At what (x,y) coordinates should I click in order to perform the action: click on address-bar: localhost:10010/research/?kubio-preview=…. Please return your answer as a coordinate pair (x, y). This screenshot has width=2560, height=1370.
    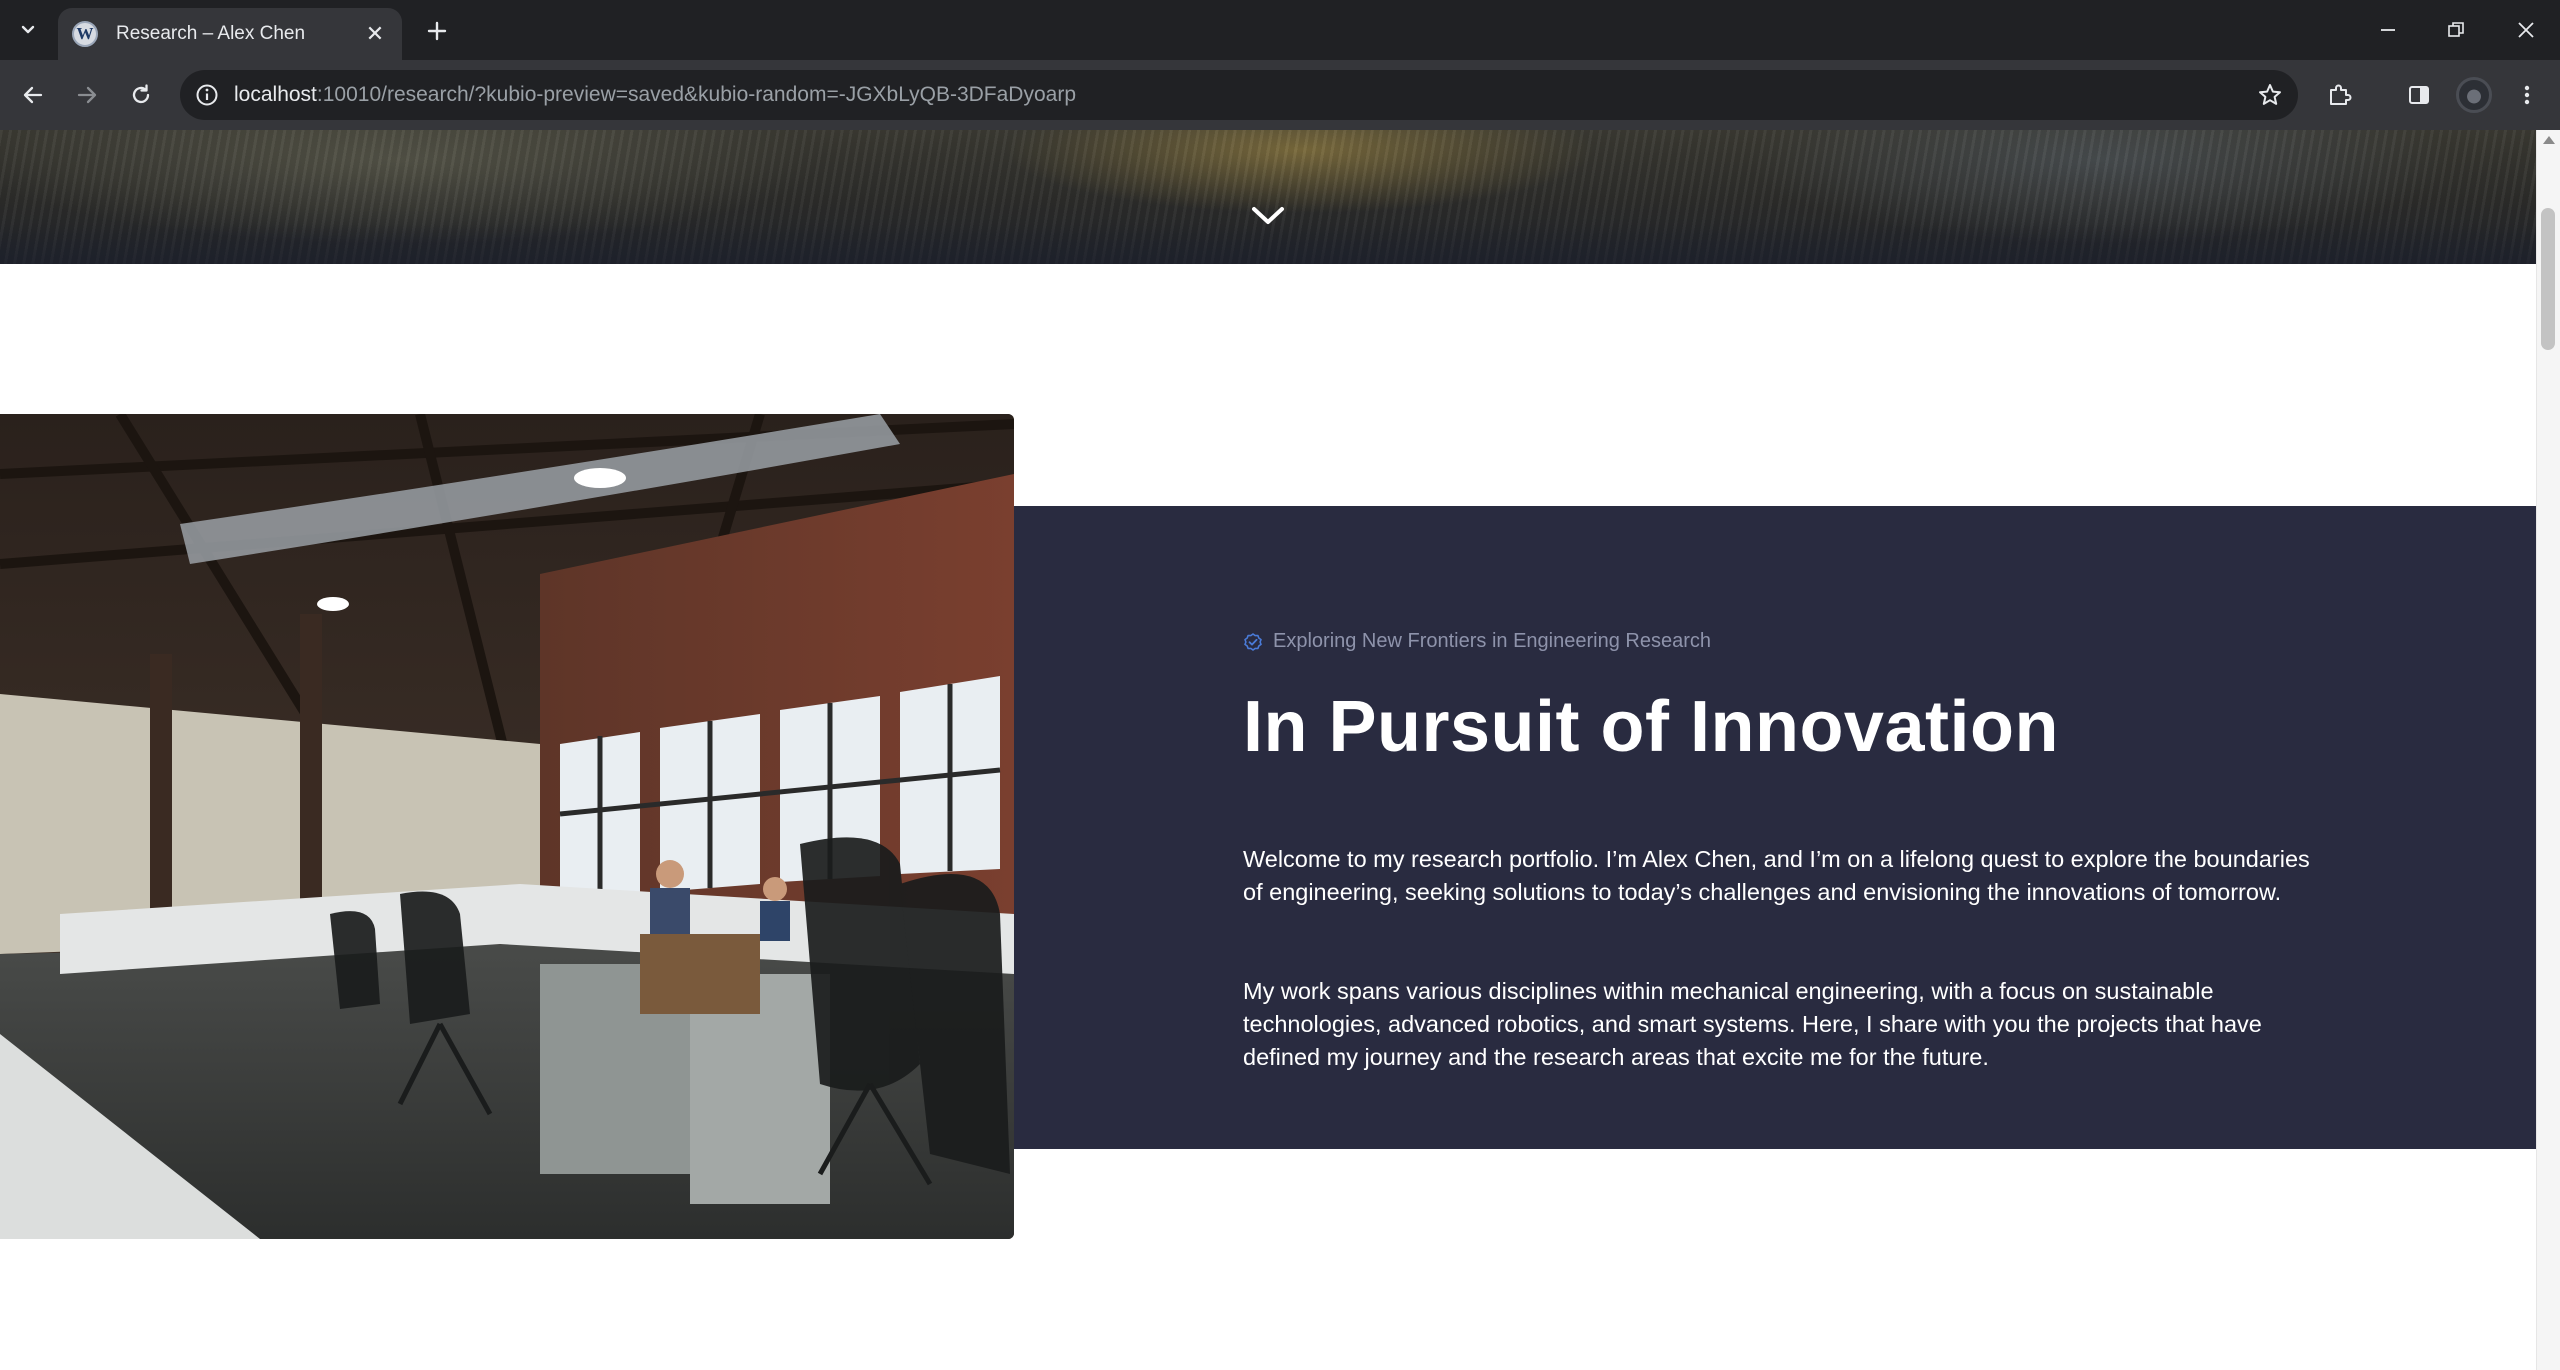
    Looking at the image, I should click on (1239, 95).